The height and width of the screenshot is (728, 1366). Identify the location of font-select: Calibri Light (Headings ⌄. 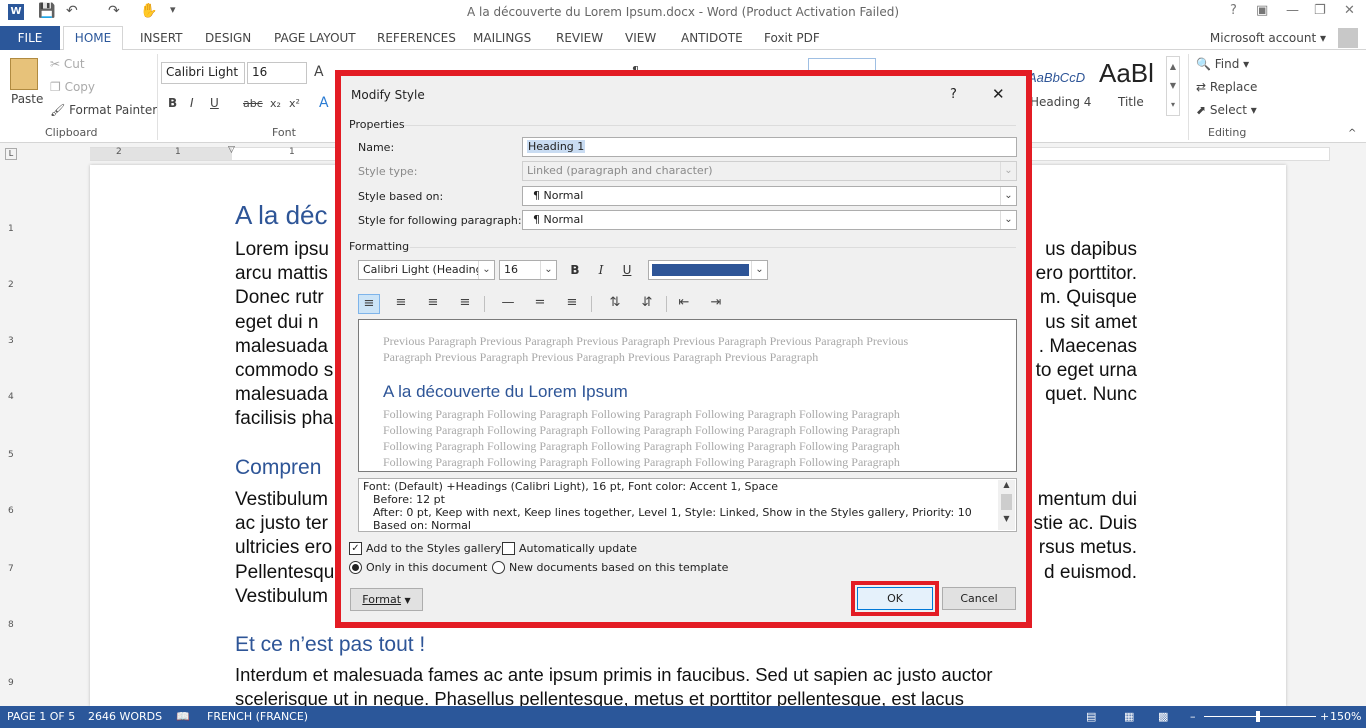
(426, 270).